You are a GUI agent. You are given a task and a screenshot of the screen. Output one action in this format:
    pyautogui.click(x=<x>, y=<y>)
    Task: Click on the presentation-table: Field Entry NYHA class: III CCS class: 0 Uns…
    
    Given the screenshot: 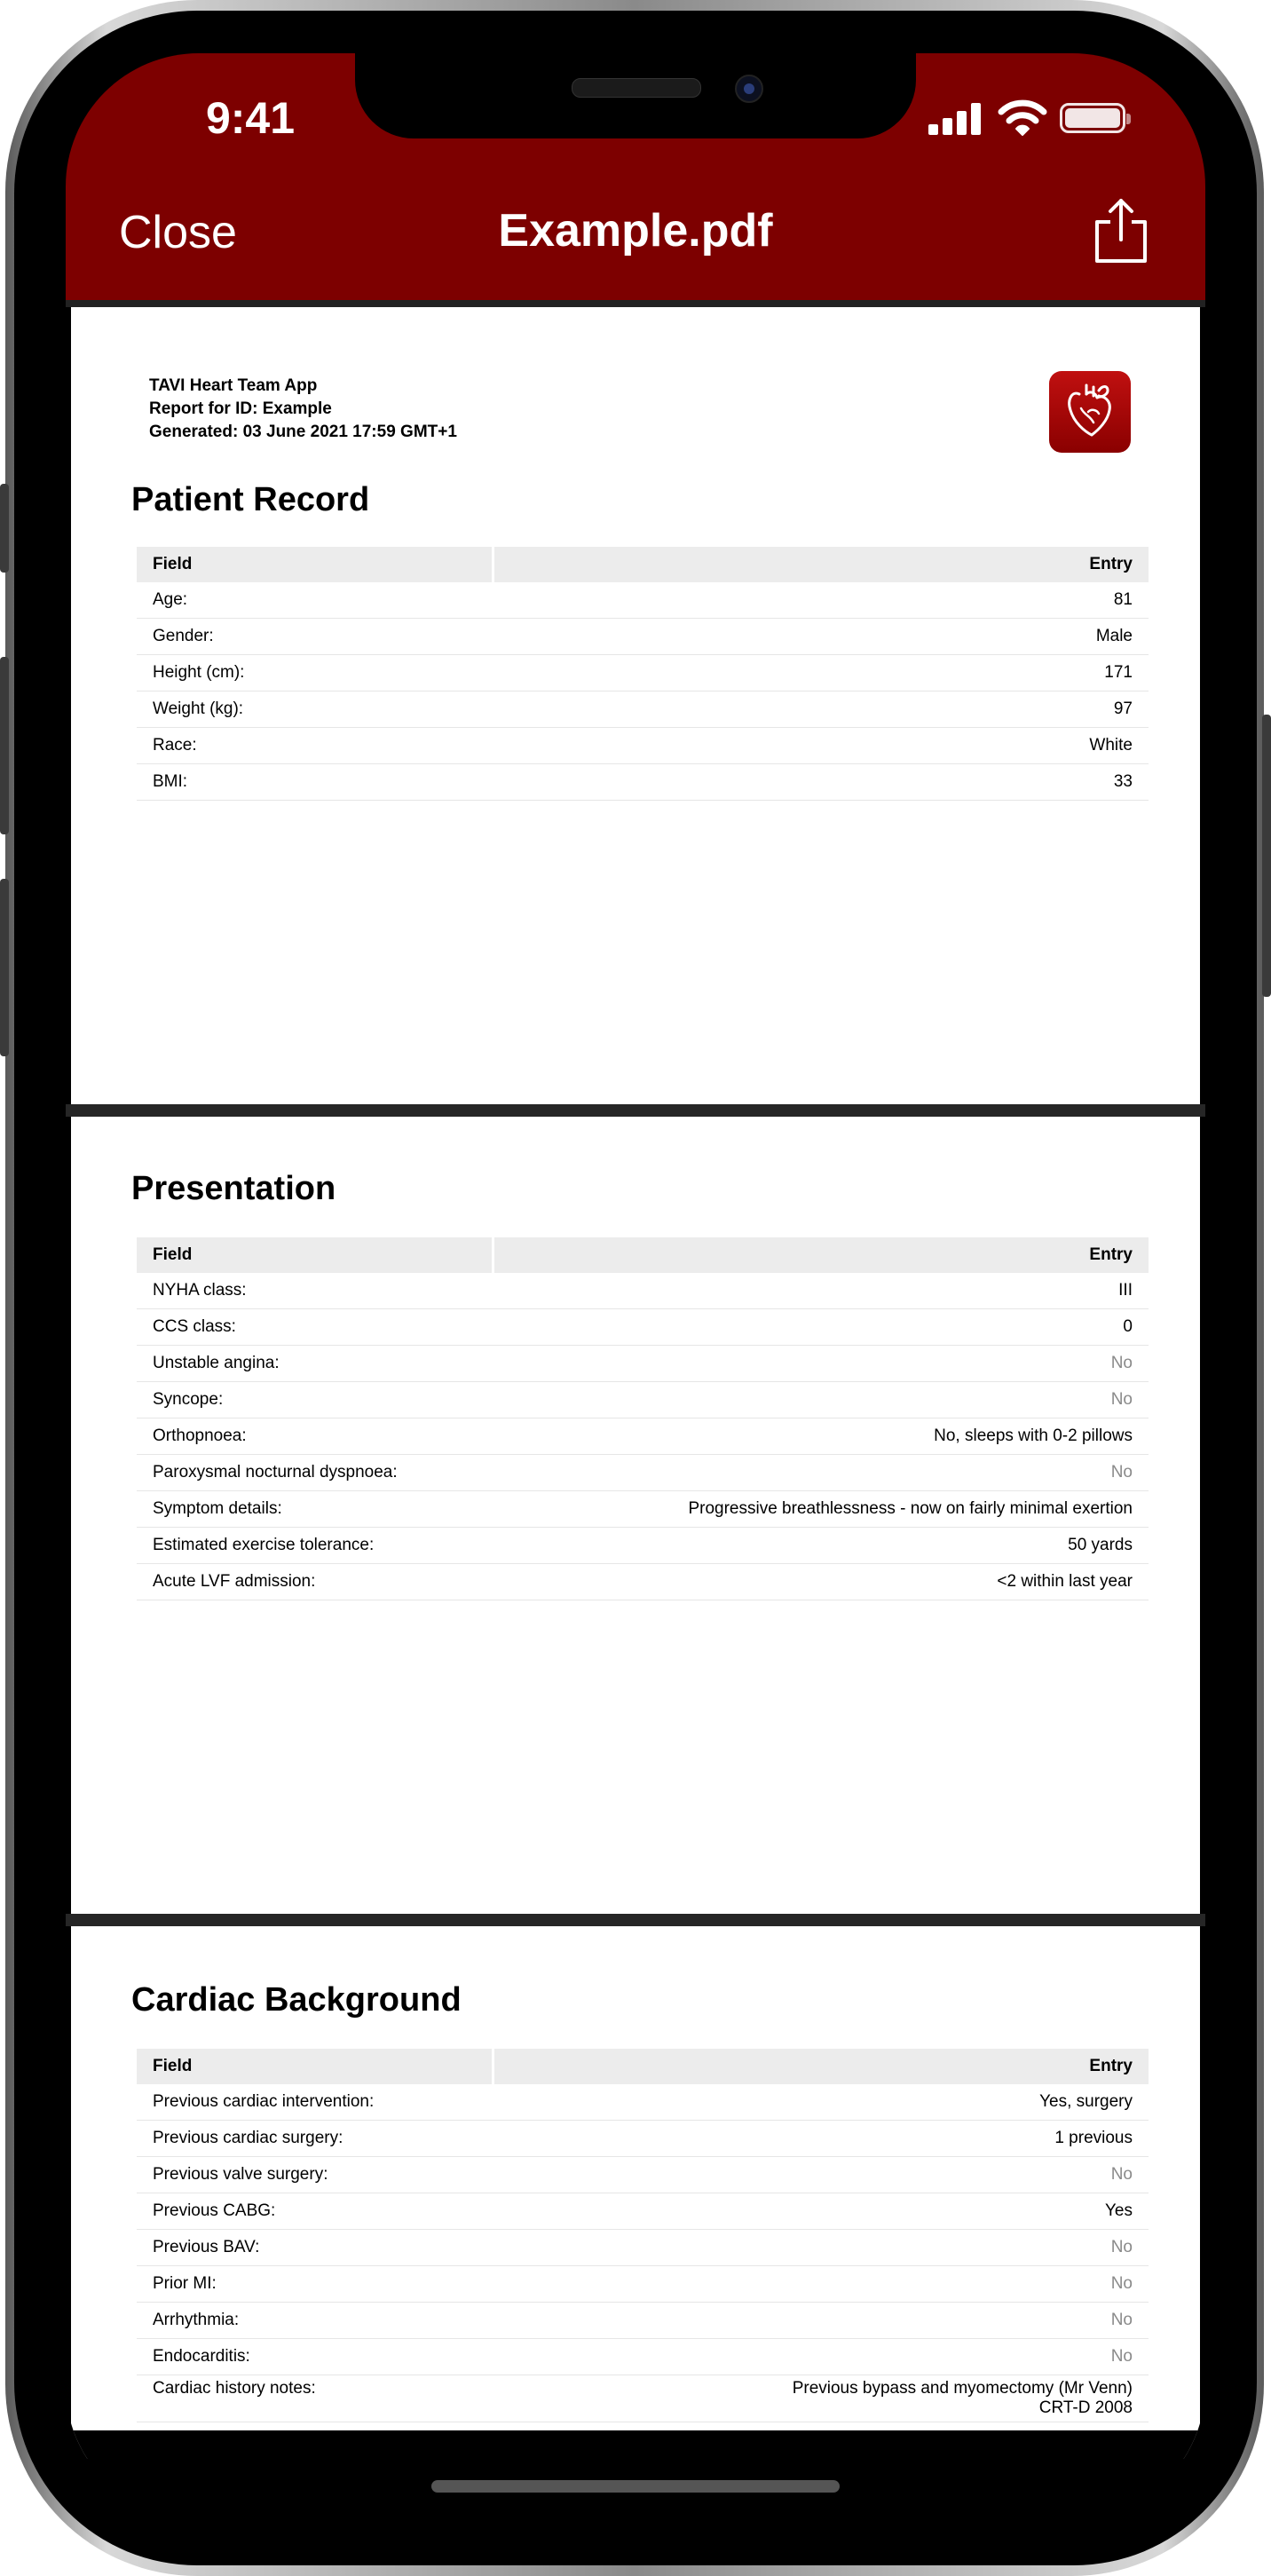 What is the action you would take?
    pyautogui.click(x=643, y=1418)
    